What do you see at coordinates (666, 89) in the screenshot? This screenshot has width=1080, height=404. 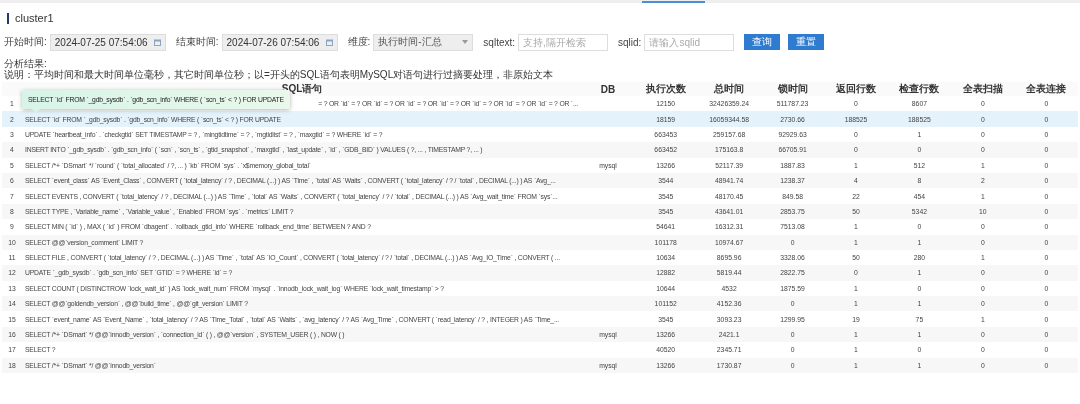 I see `column-header: 执行次数` at bounding box center [666, 89].